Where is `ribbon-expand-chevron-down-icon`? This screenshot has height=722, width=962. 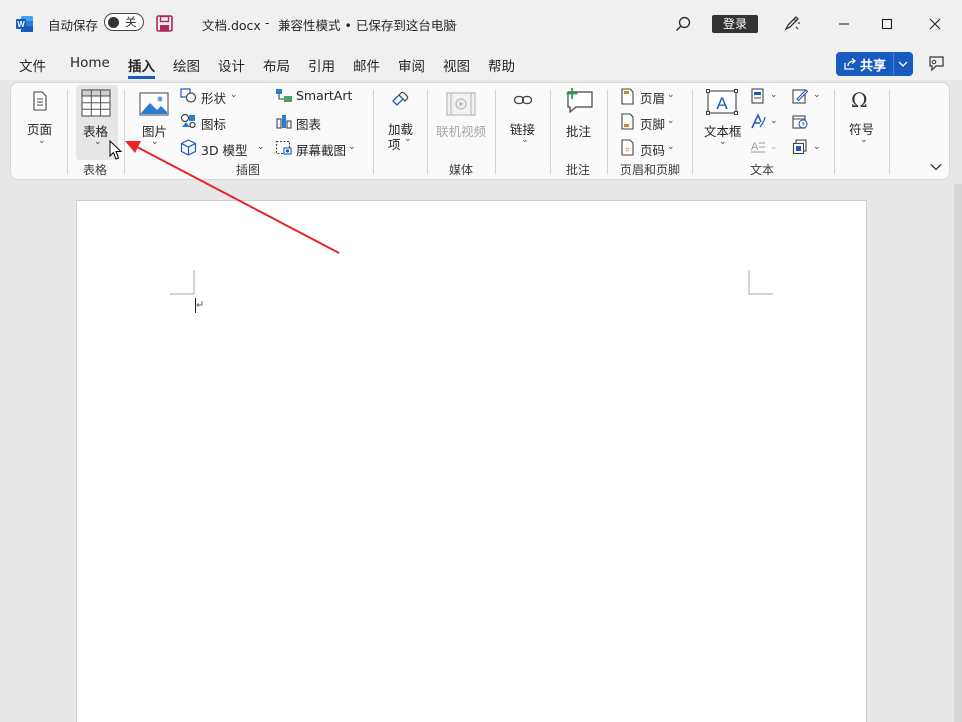
ribbon-expand-chevron-down-icon is located at coordinates (936, 167).